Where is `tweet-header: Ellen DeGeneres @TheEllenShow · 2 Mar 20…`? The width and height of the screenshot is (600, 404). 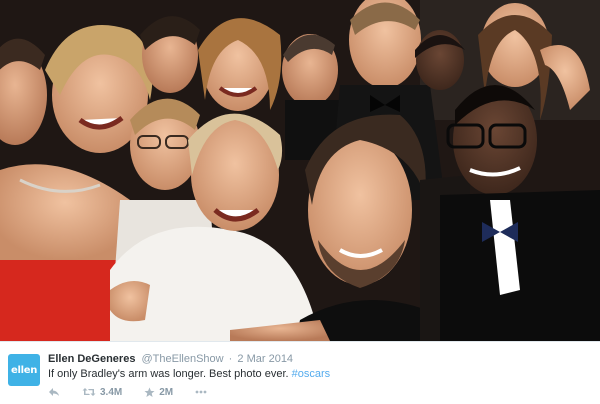
tweet-header: Ellen DeGeneres @TheEllenShow · 2 Mar 20… is located at coordinates (170, 359).